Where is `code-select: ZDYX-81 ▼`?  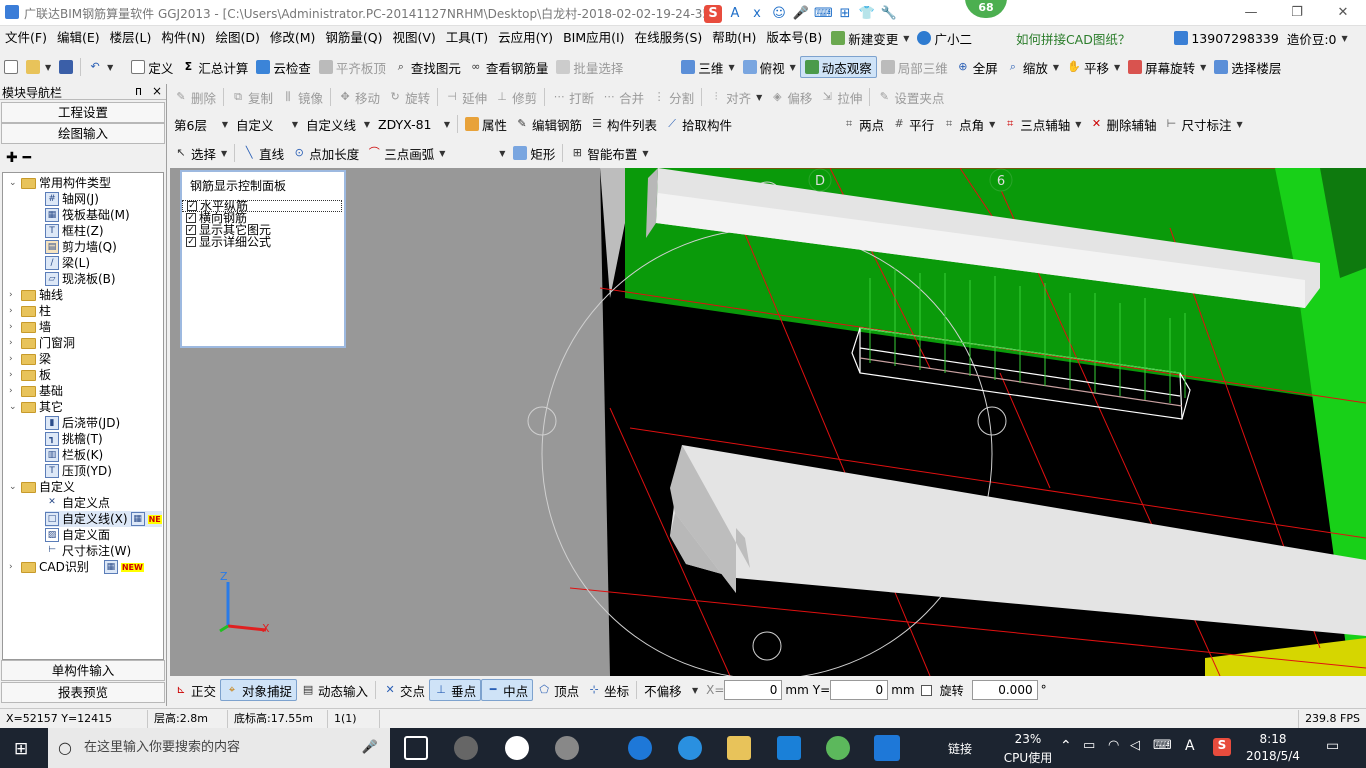 code-select: ZDYX-81 ▼ is located at coordinates (414, 124).